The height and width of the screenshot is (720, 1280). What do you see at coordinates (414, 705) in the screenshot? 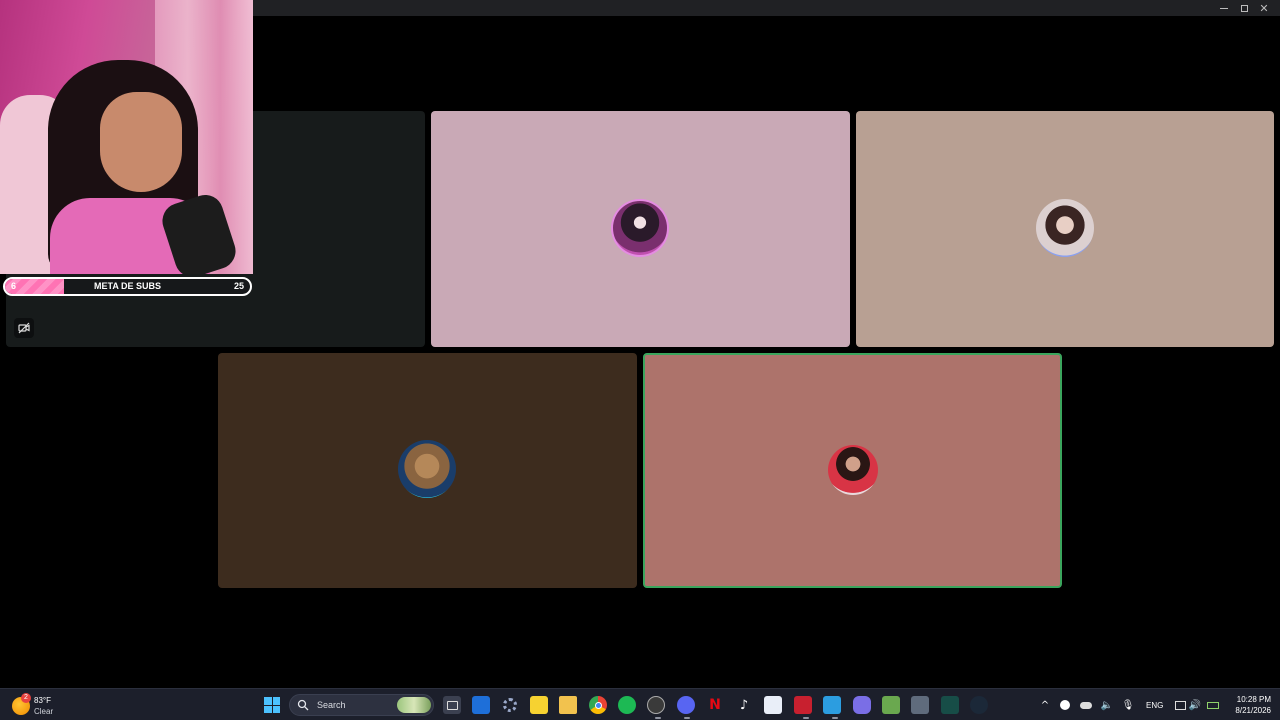
I see `search-highlight-image` at bounding box center [414, 705].